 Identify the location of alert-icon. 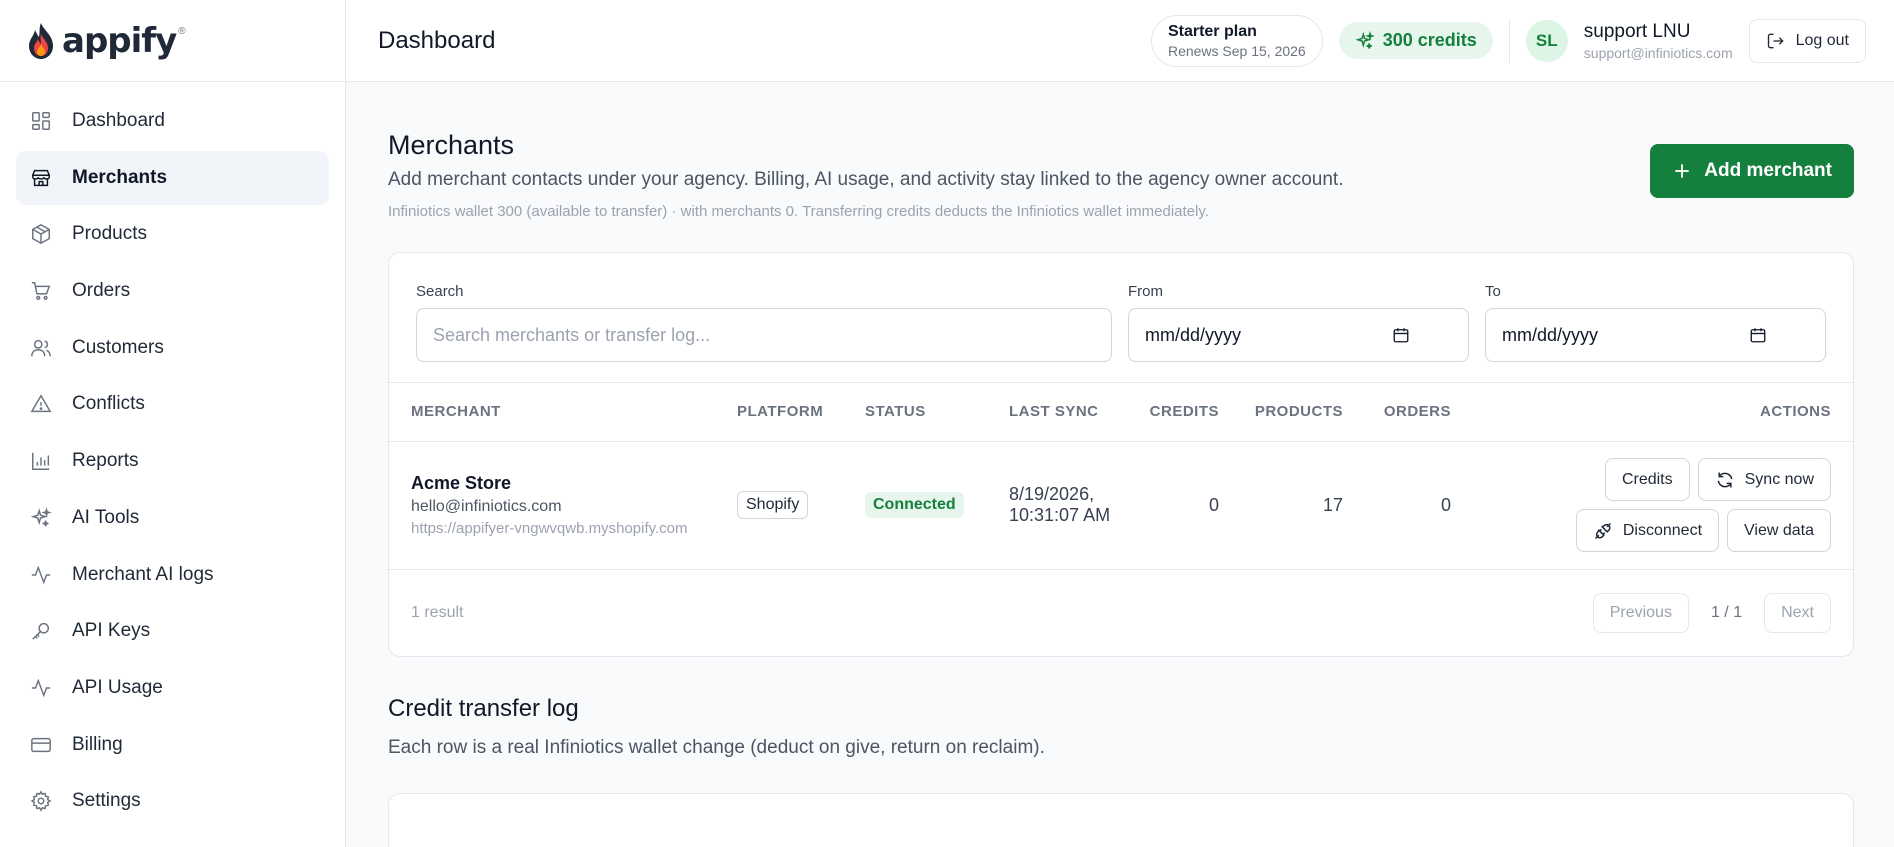
(41, 404).